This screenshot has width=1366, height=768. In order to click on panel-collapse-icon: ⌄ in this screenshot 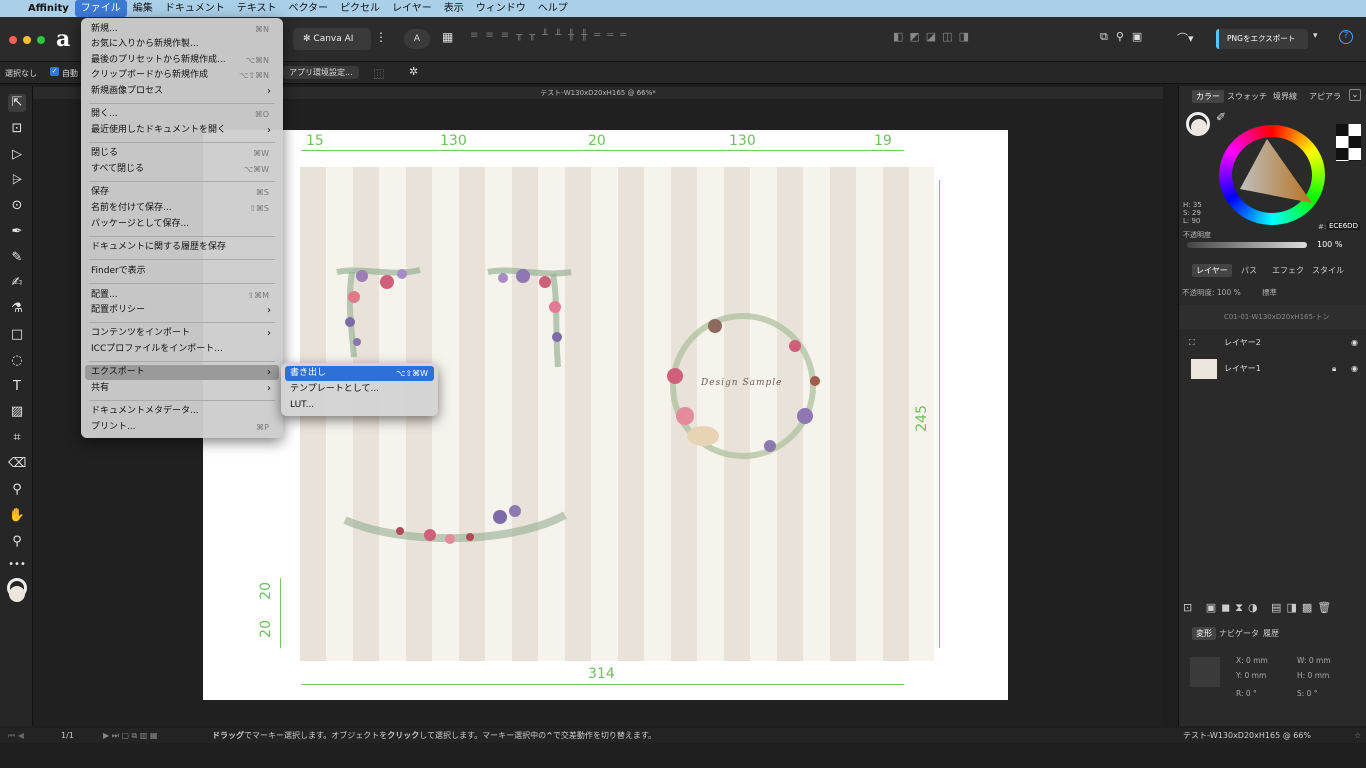, I will do `click(1355, 95)`.